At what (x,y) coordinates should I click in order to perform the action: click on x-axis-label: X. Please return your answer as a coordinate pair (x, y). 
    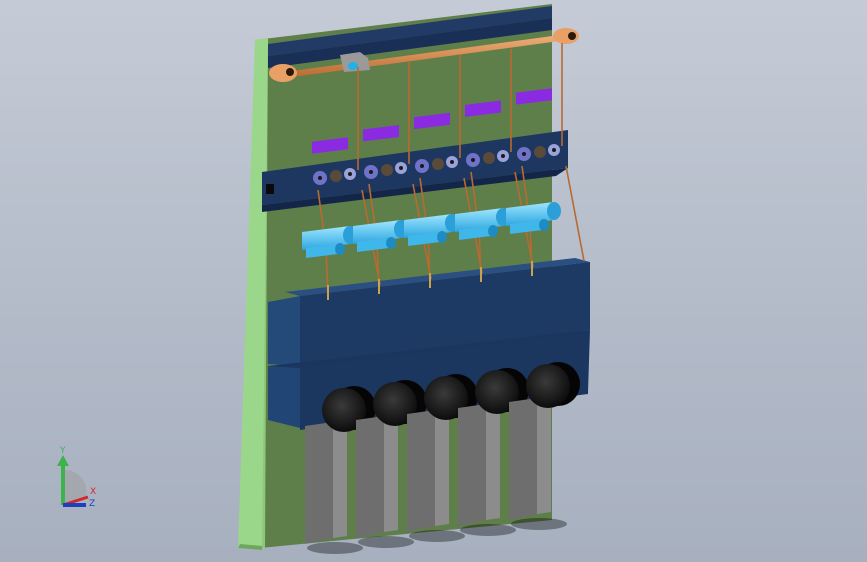
    Looking at the image, I should click on (93, 492).